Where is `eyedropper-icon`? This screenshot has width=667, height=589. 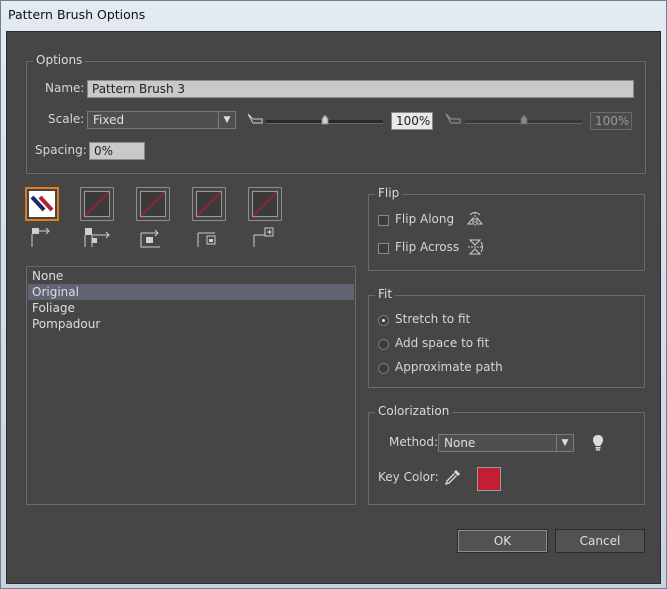
eyedropper-icon is located at coordinates (453, 477).